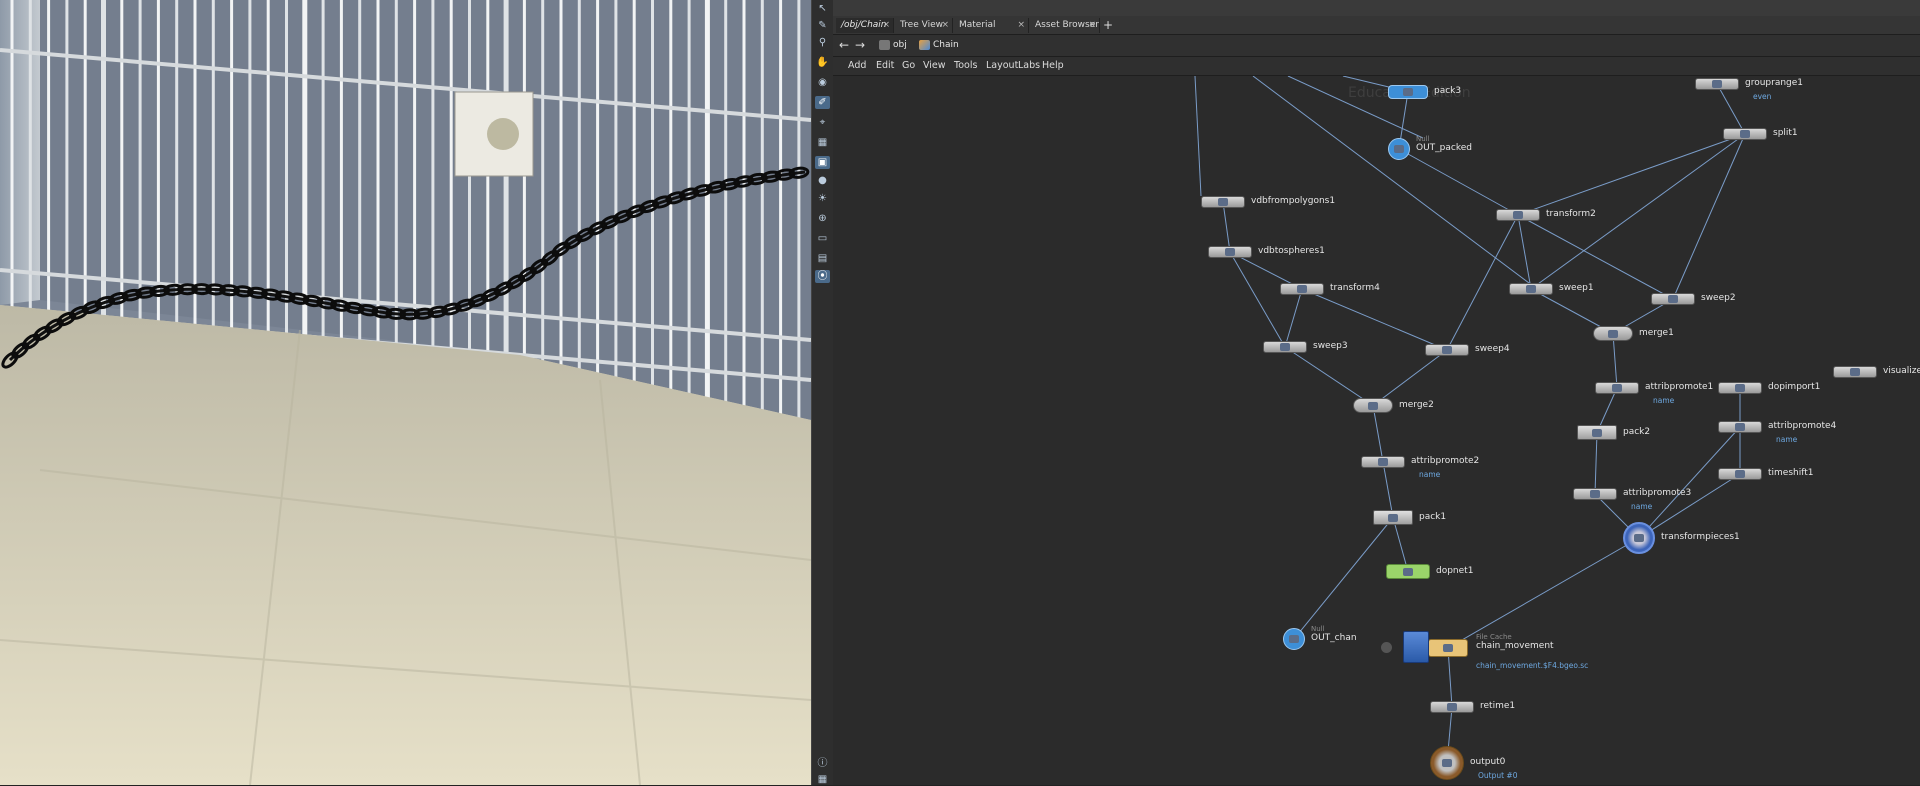 This screenshot has height=786, width=1920. Describe the element at coordinates (1386, 647) in the screenshot. I see `collapse-icon` at that location.